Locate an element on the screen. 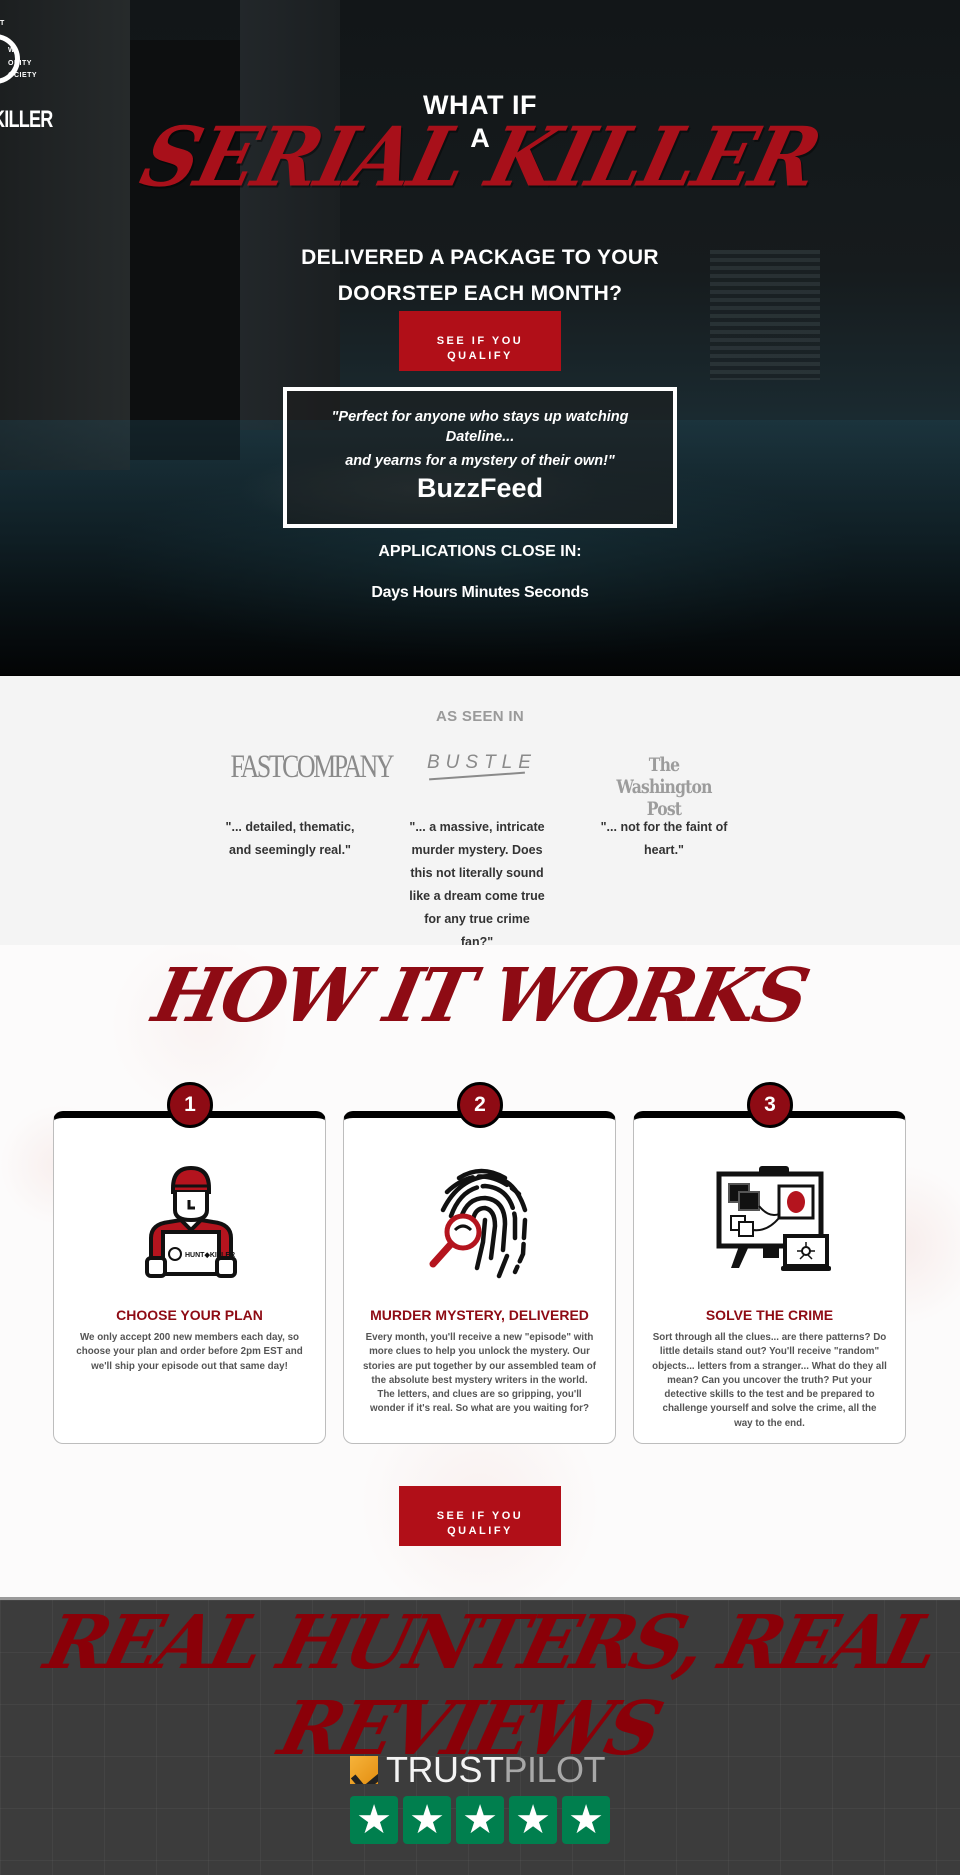  step-title: MURDER MYSTERY, DELIVERED is located at coordinates (479, 1315).